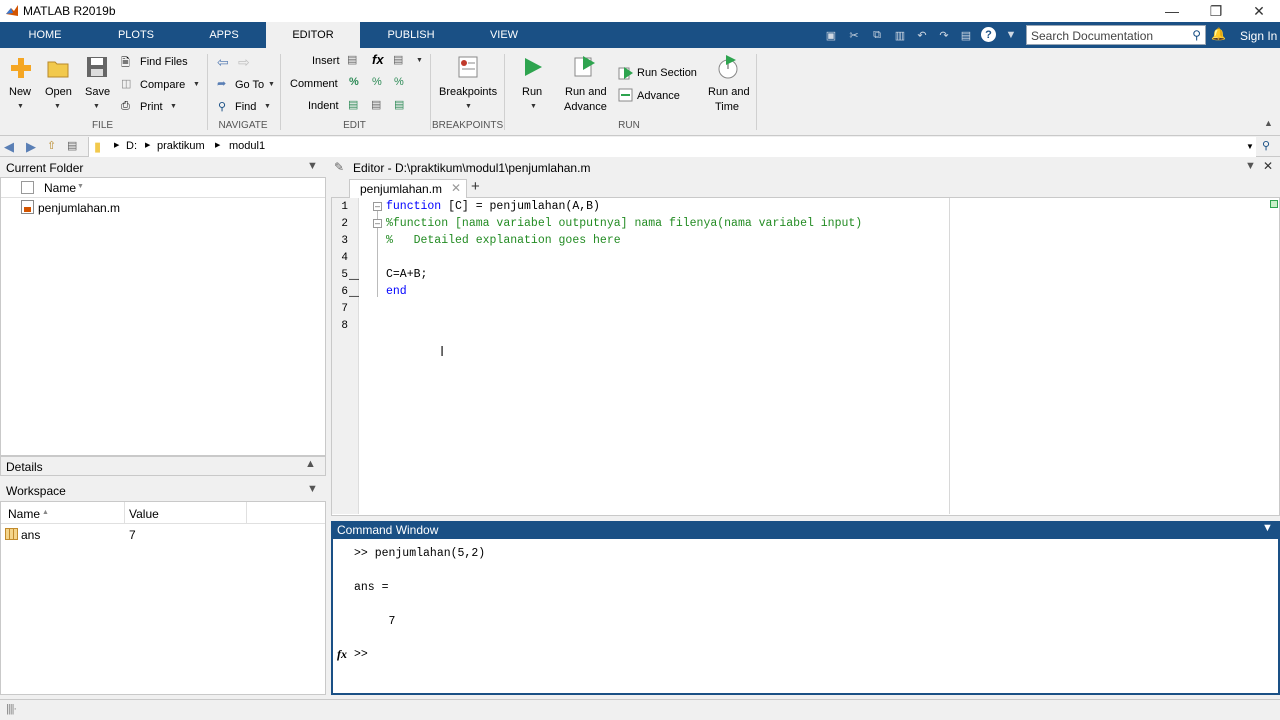 The image size is (1280, 720). I want to click on switch-windows-icon: ▤, so click(966, 35).